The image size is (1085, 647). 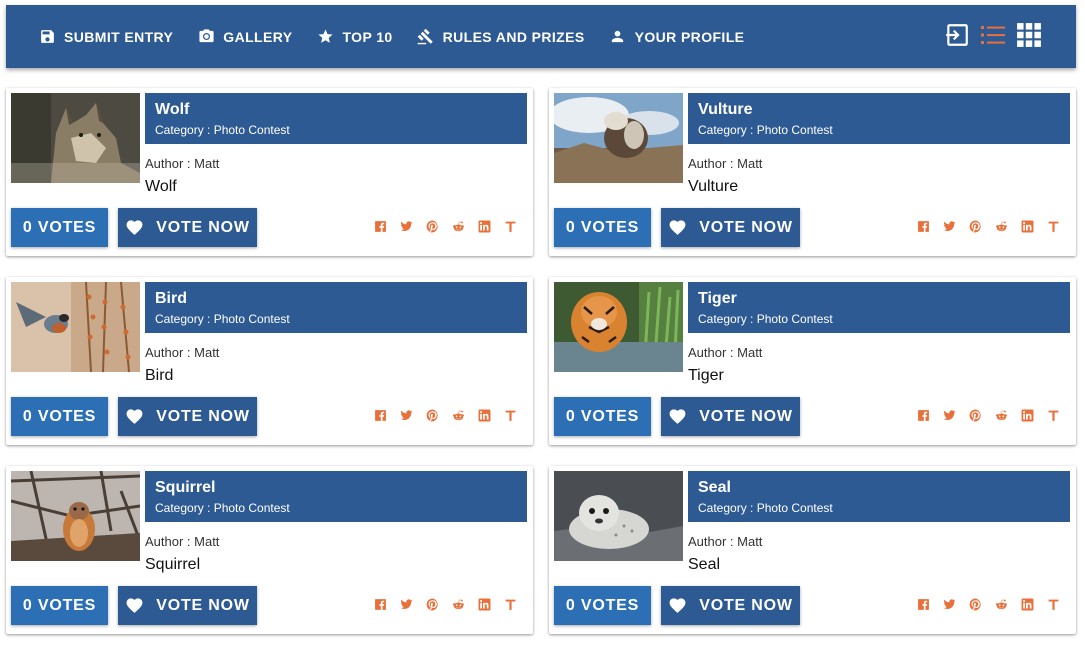 I want to click on list-view-button, so click(x=993, y=35).